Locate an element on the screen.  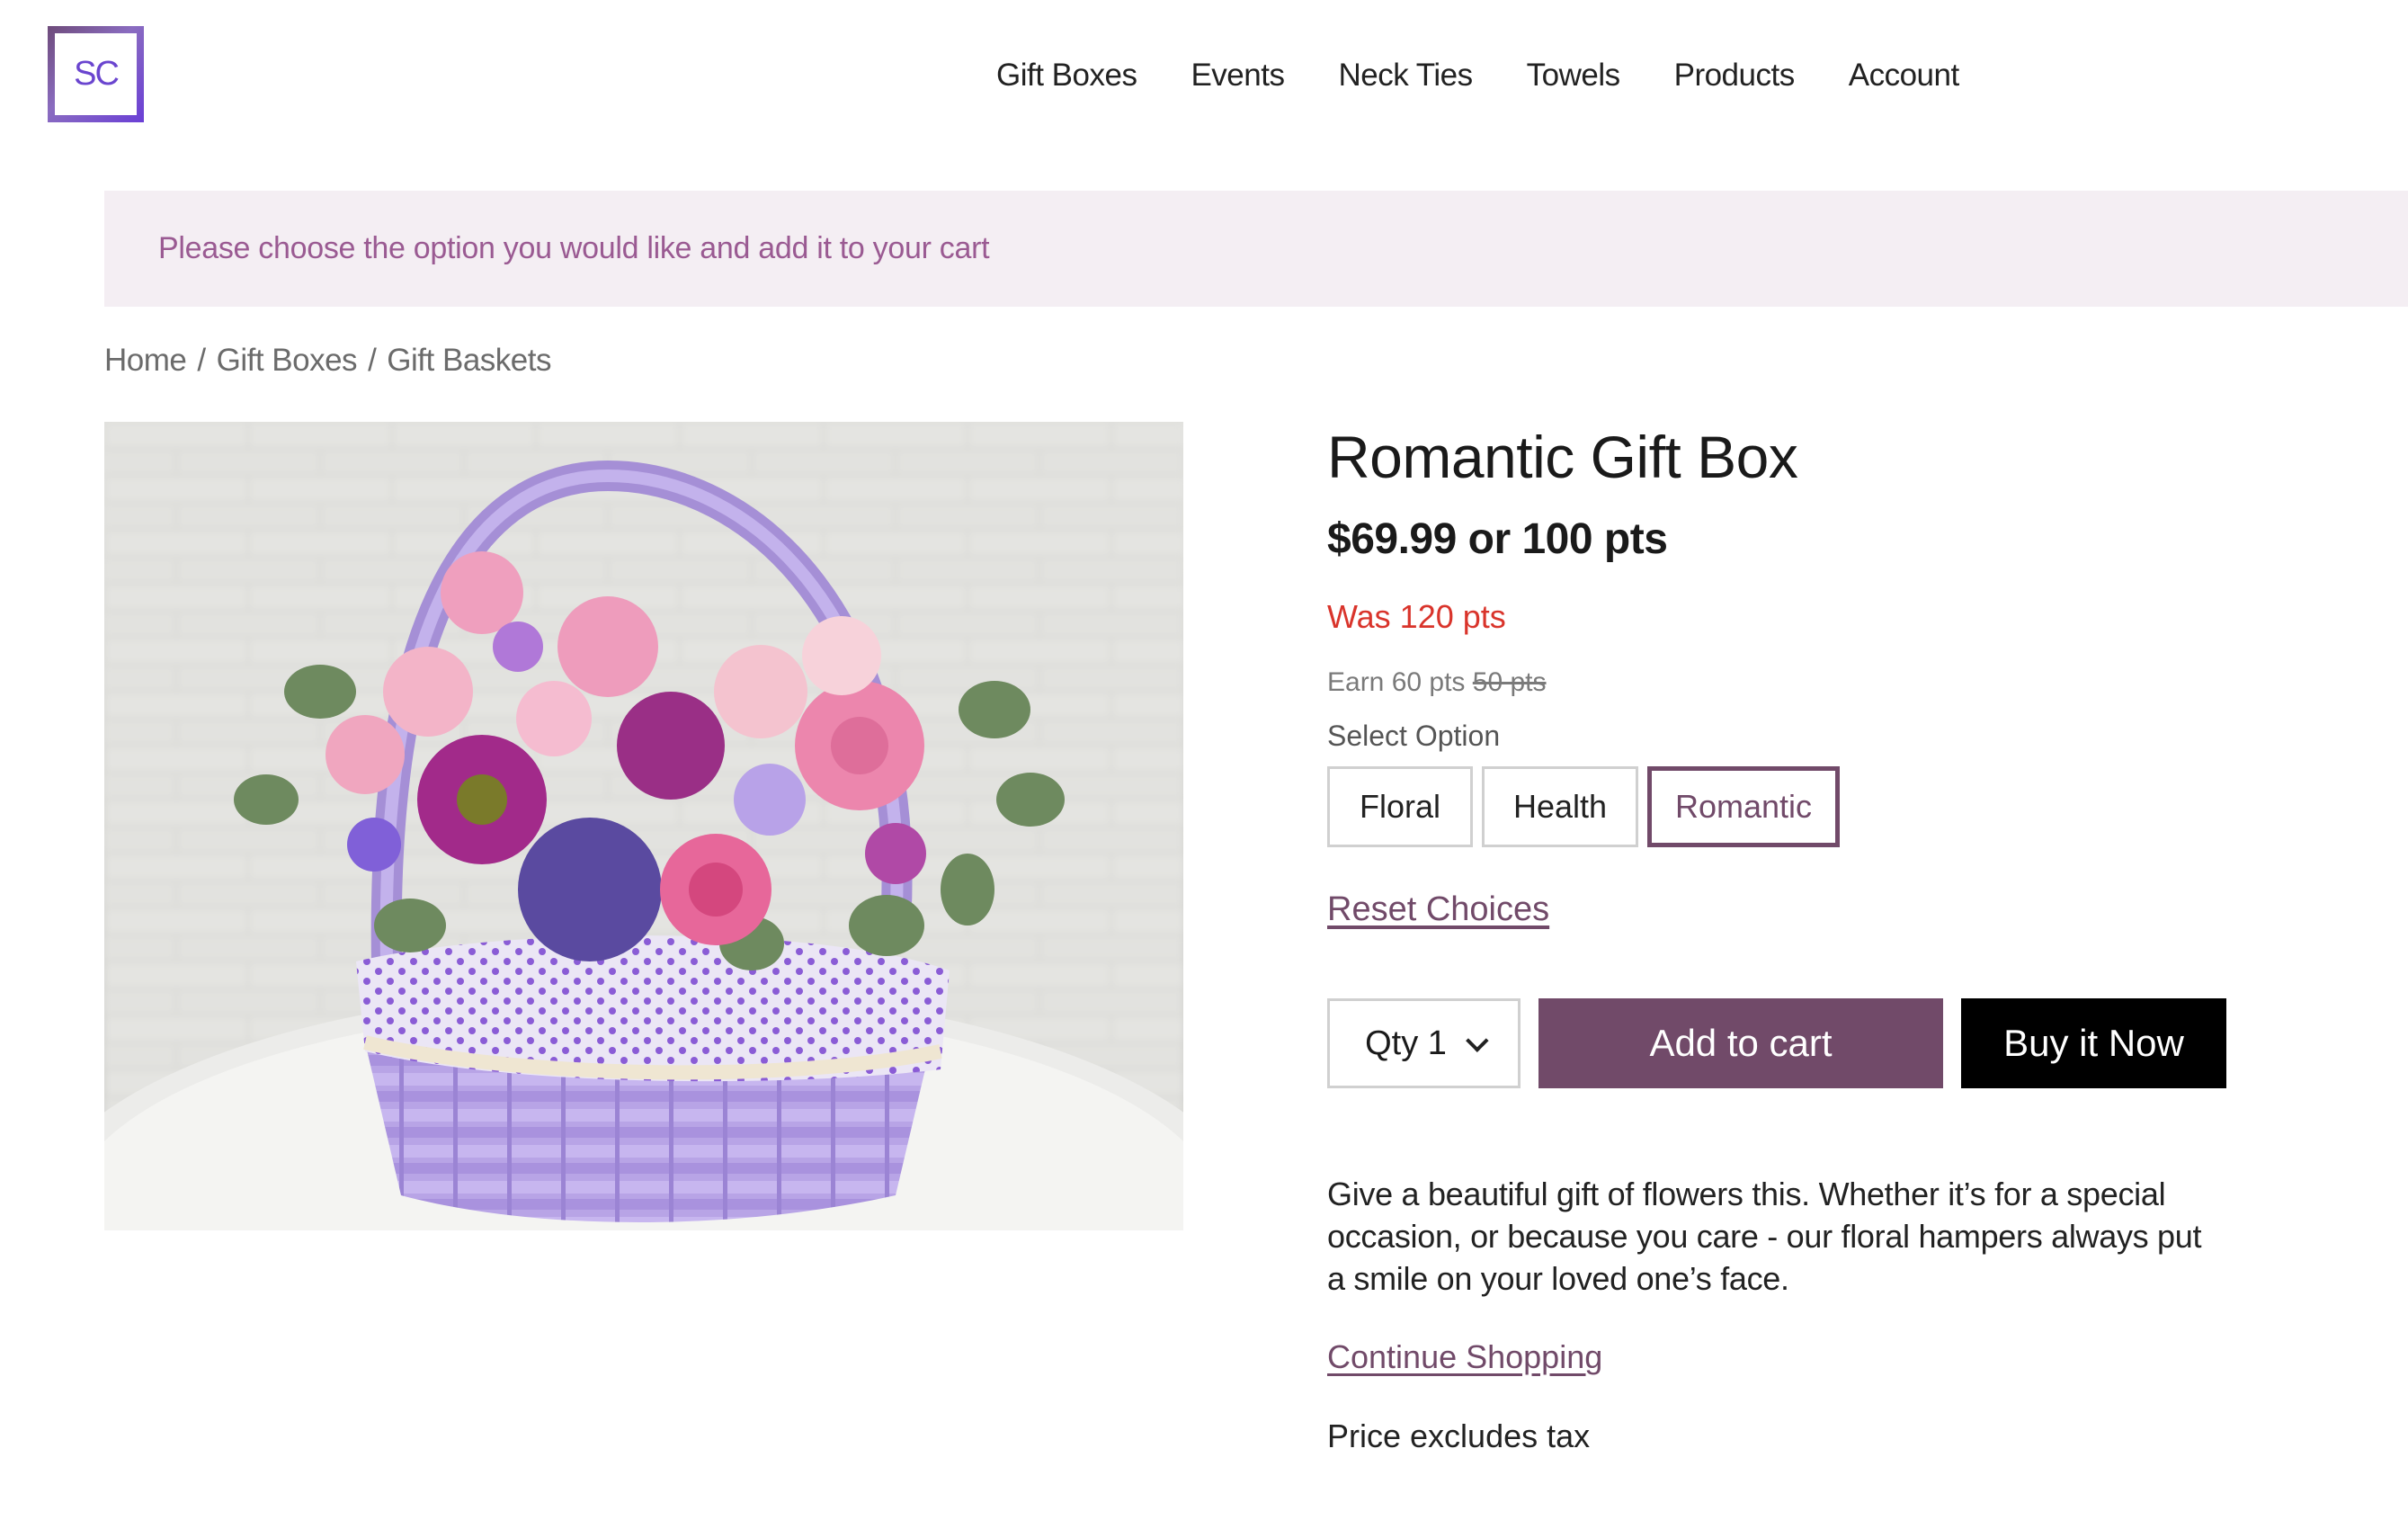
breadcrumb-gift-boxes: Gift Boxes is located at coordinates (287, 361).